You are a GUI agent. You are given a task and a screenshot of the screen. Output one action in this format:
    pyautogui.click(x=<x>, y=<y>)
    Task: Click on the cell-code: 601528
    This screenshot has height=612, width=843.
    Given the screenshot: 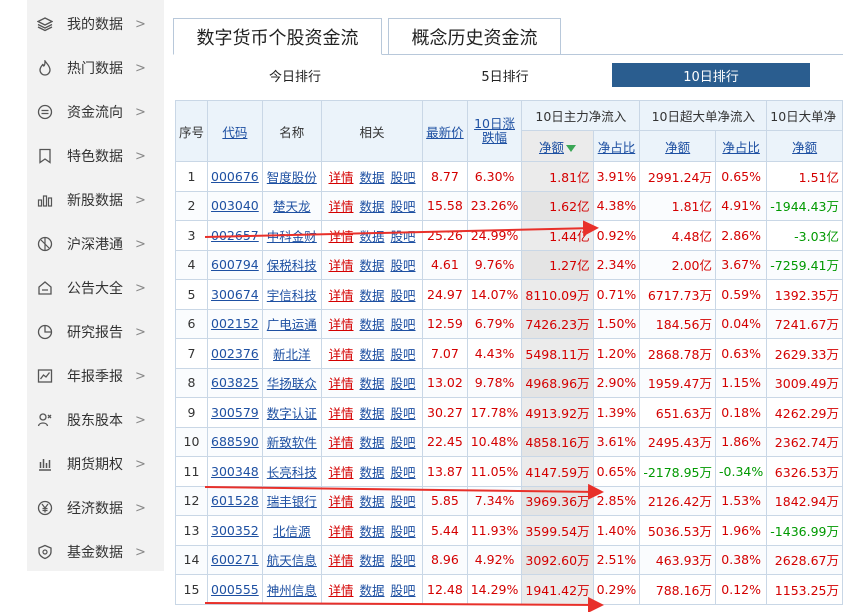 What is the action you would take?
    pyautogui.click(x=235, y=500)
    